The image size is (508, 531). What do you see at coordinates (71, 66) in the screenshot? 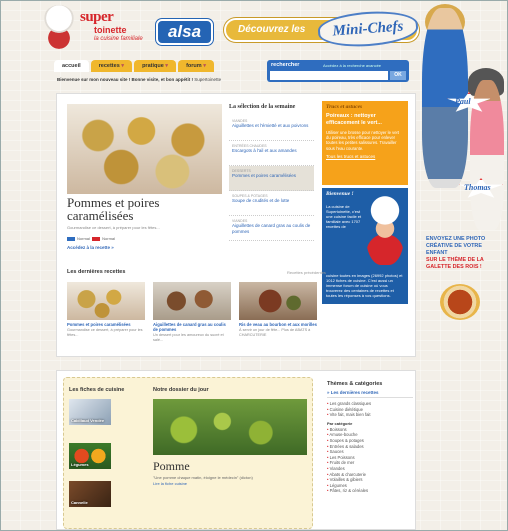
I see `tab-accueil: accueil` at bounding box center [71, 66].